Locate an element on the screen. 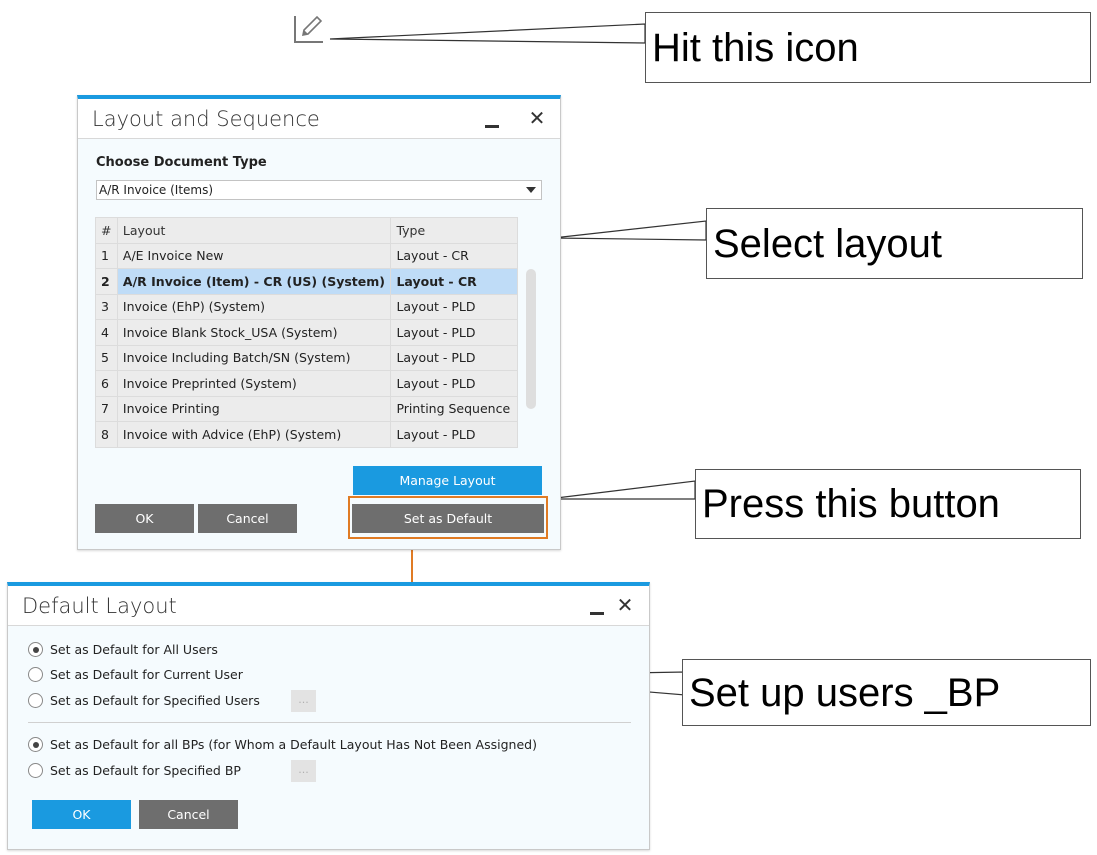 The height and width of the screenshot is (855, 1097). radio-label: Set as Default for Current User is located at coordinates (146, 674).